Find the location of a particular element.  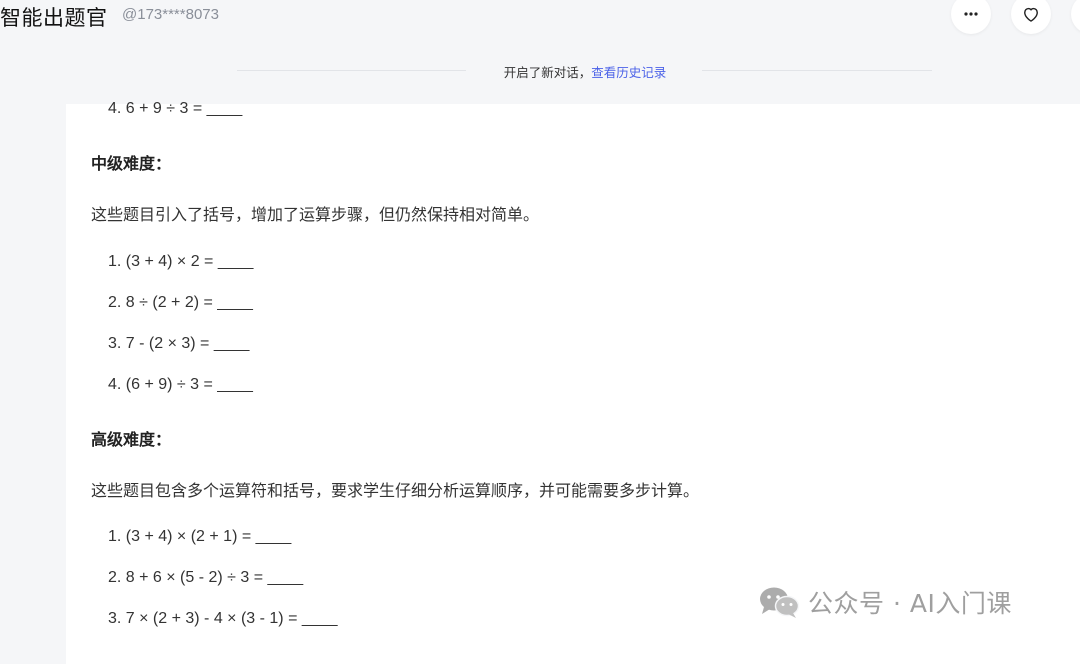

bot-name: 智能出题官 is located at coordinates (54, 18).